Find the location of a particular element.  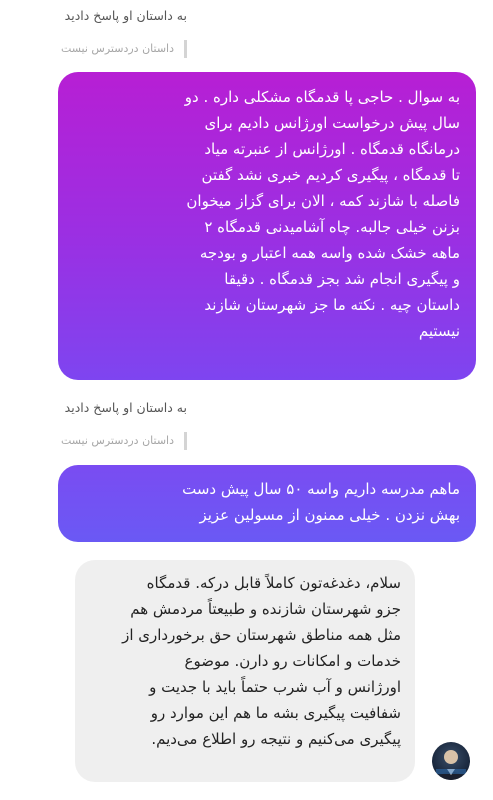

message-1-line: و پیگیری انجام شد بجز قدمگاه . دقیقا is located at coordinates (342, 279).